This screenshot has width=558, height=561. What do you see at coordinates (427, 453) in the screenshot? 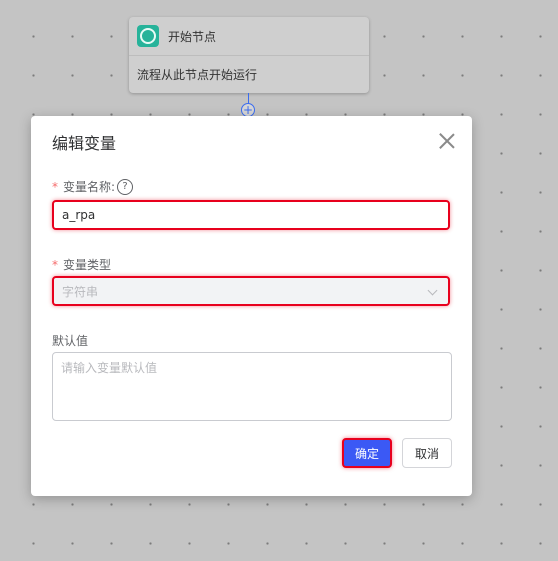
I see `cancel-button: 取消` at bounding box center [427, 453].